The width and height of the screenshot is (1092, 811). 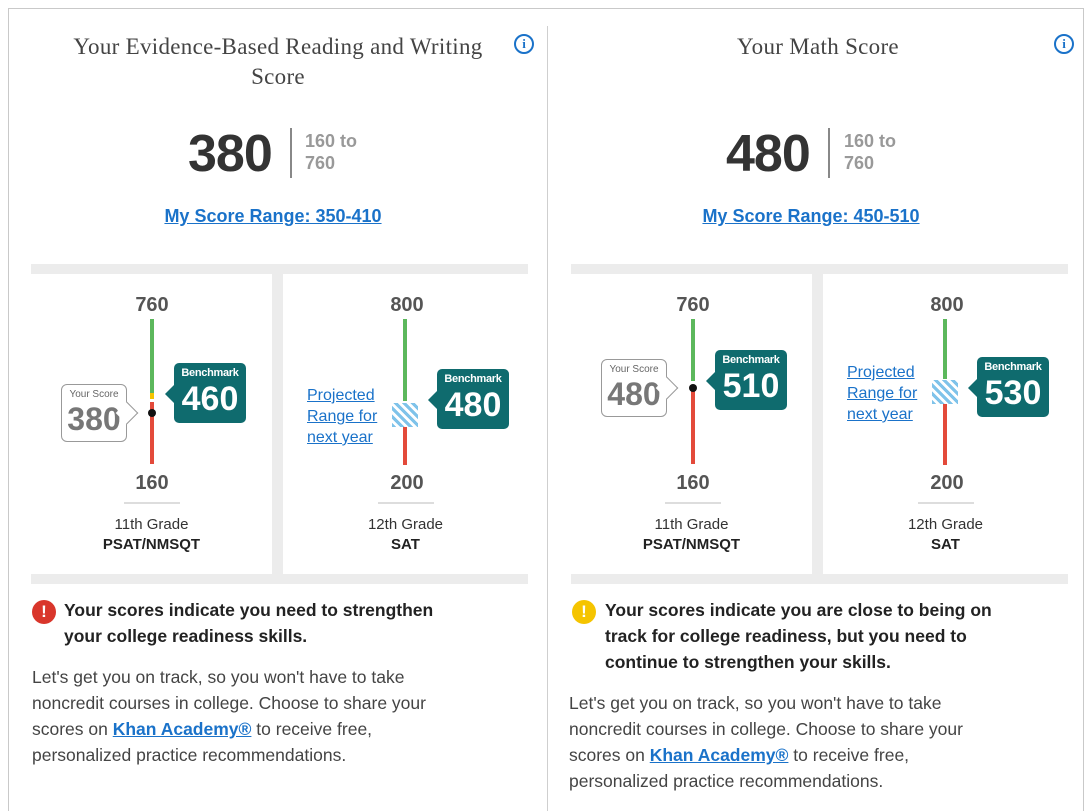 I want to click on score-range-link: My Score Range: 350-410, so click(x=278, y=216).